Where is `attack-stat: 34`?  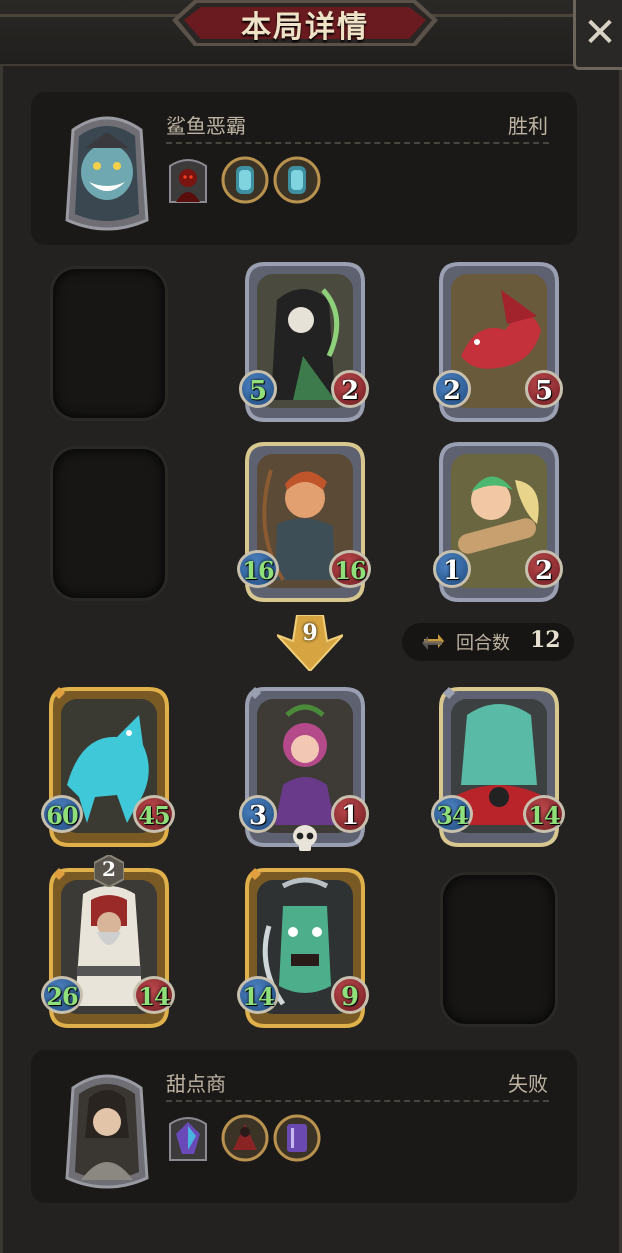 attack-stat: 34 is located at coordinates (452, 814).